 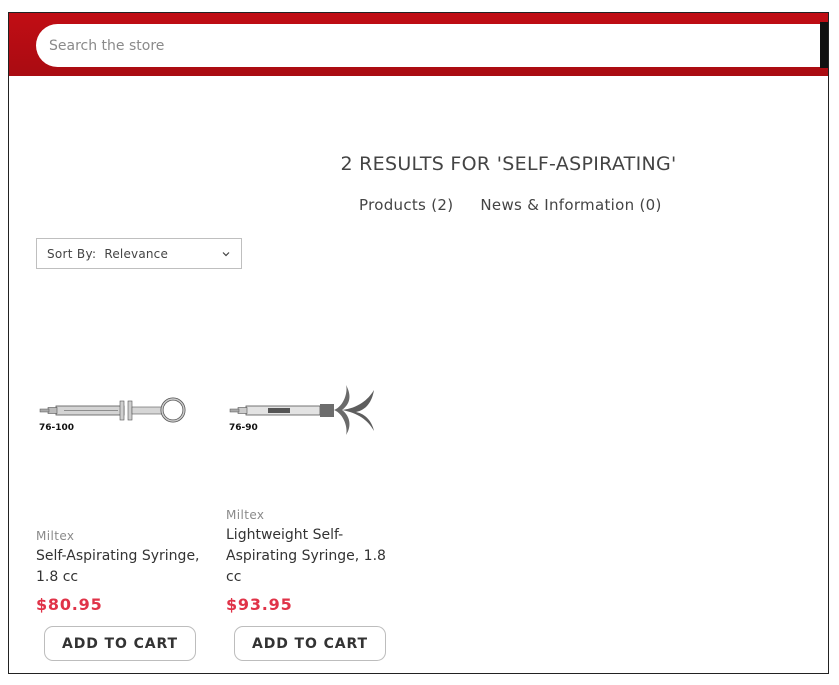 I want to click on site-header, so click(x=418, y=44).